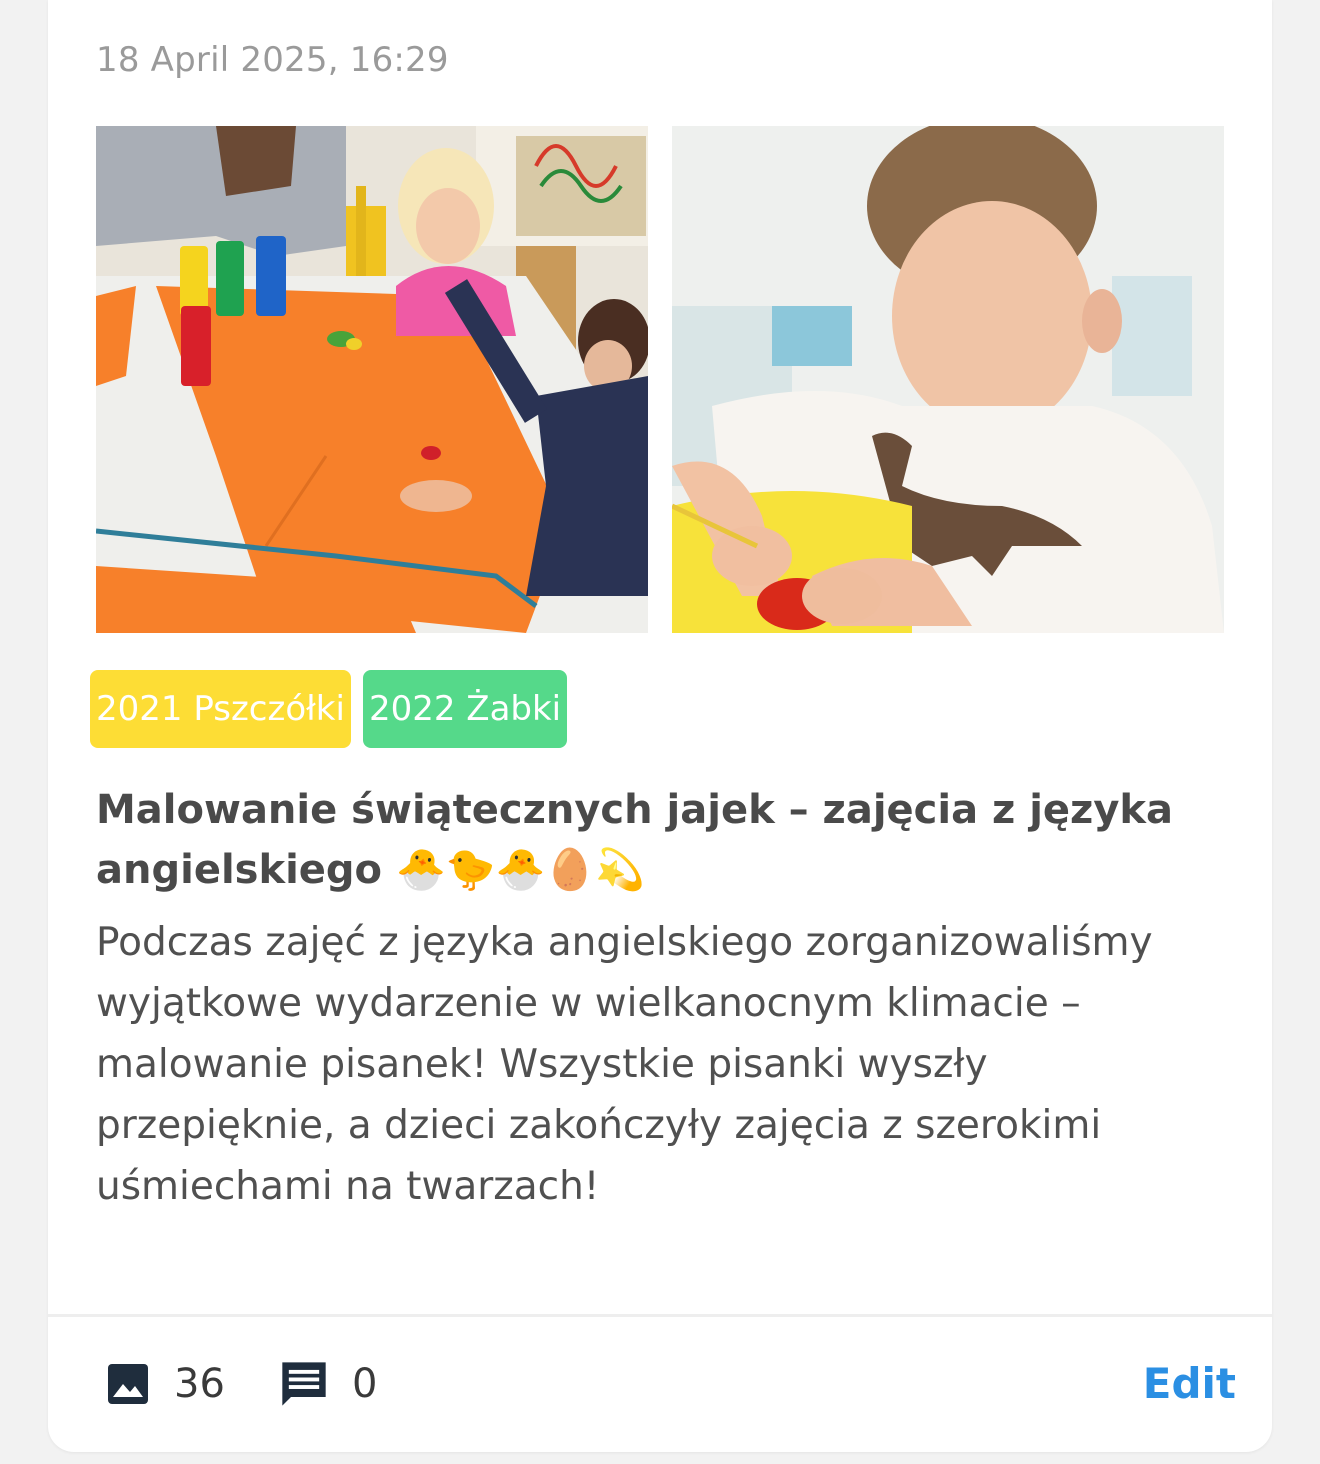  What do you see at coordinates (660, 1315) in the screenshot?
I see `footer-divider` at bounding box center [660, 1315].